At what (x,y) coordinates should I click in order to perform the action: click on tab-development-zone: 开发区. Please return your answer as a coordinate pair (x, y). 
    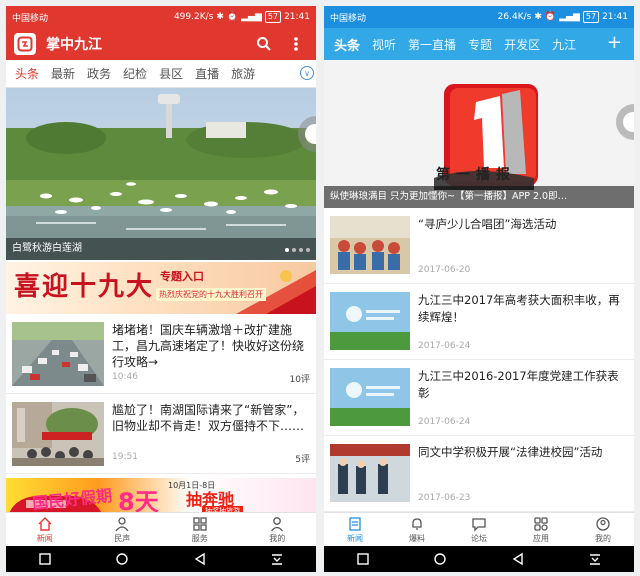
    Looking at the image, I should click on (522, 44).